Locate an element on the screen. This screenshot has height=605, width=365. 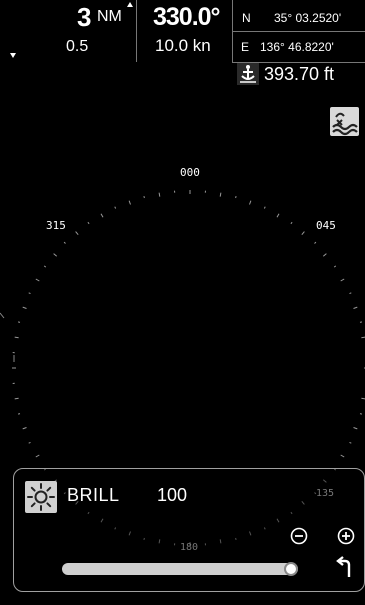
bearing-label-315: 315 is located at coordinates (56, 225).